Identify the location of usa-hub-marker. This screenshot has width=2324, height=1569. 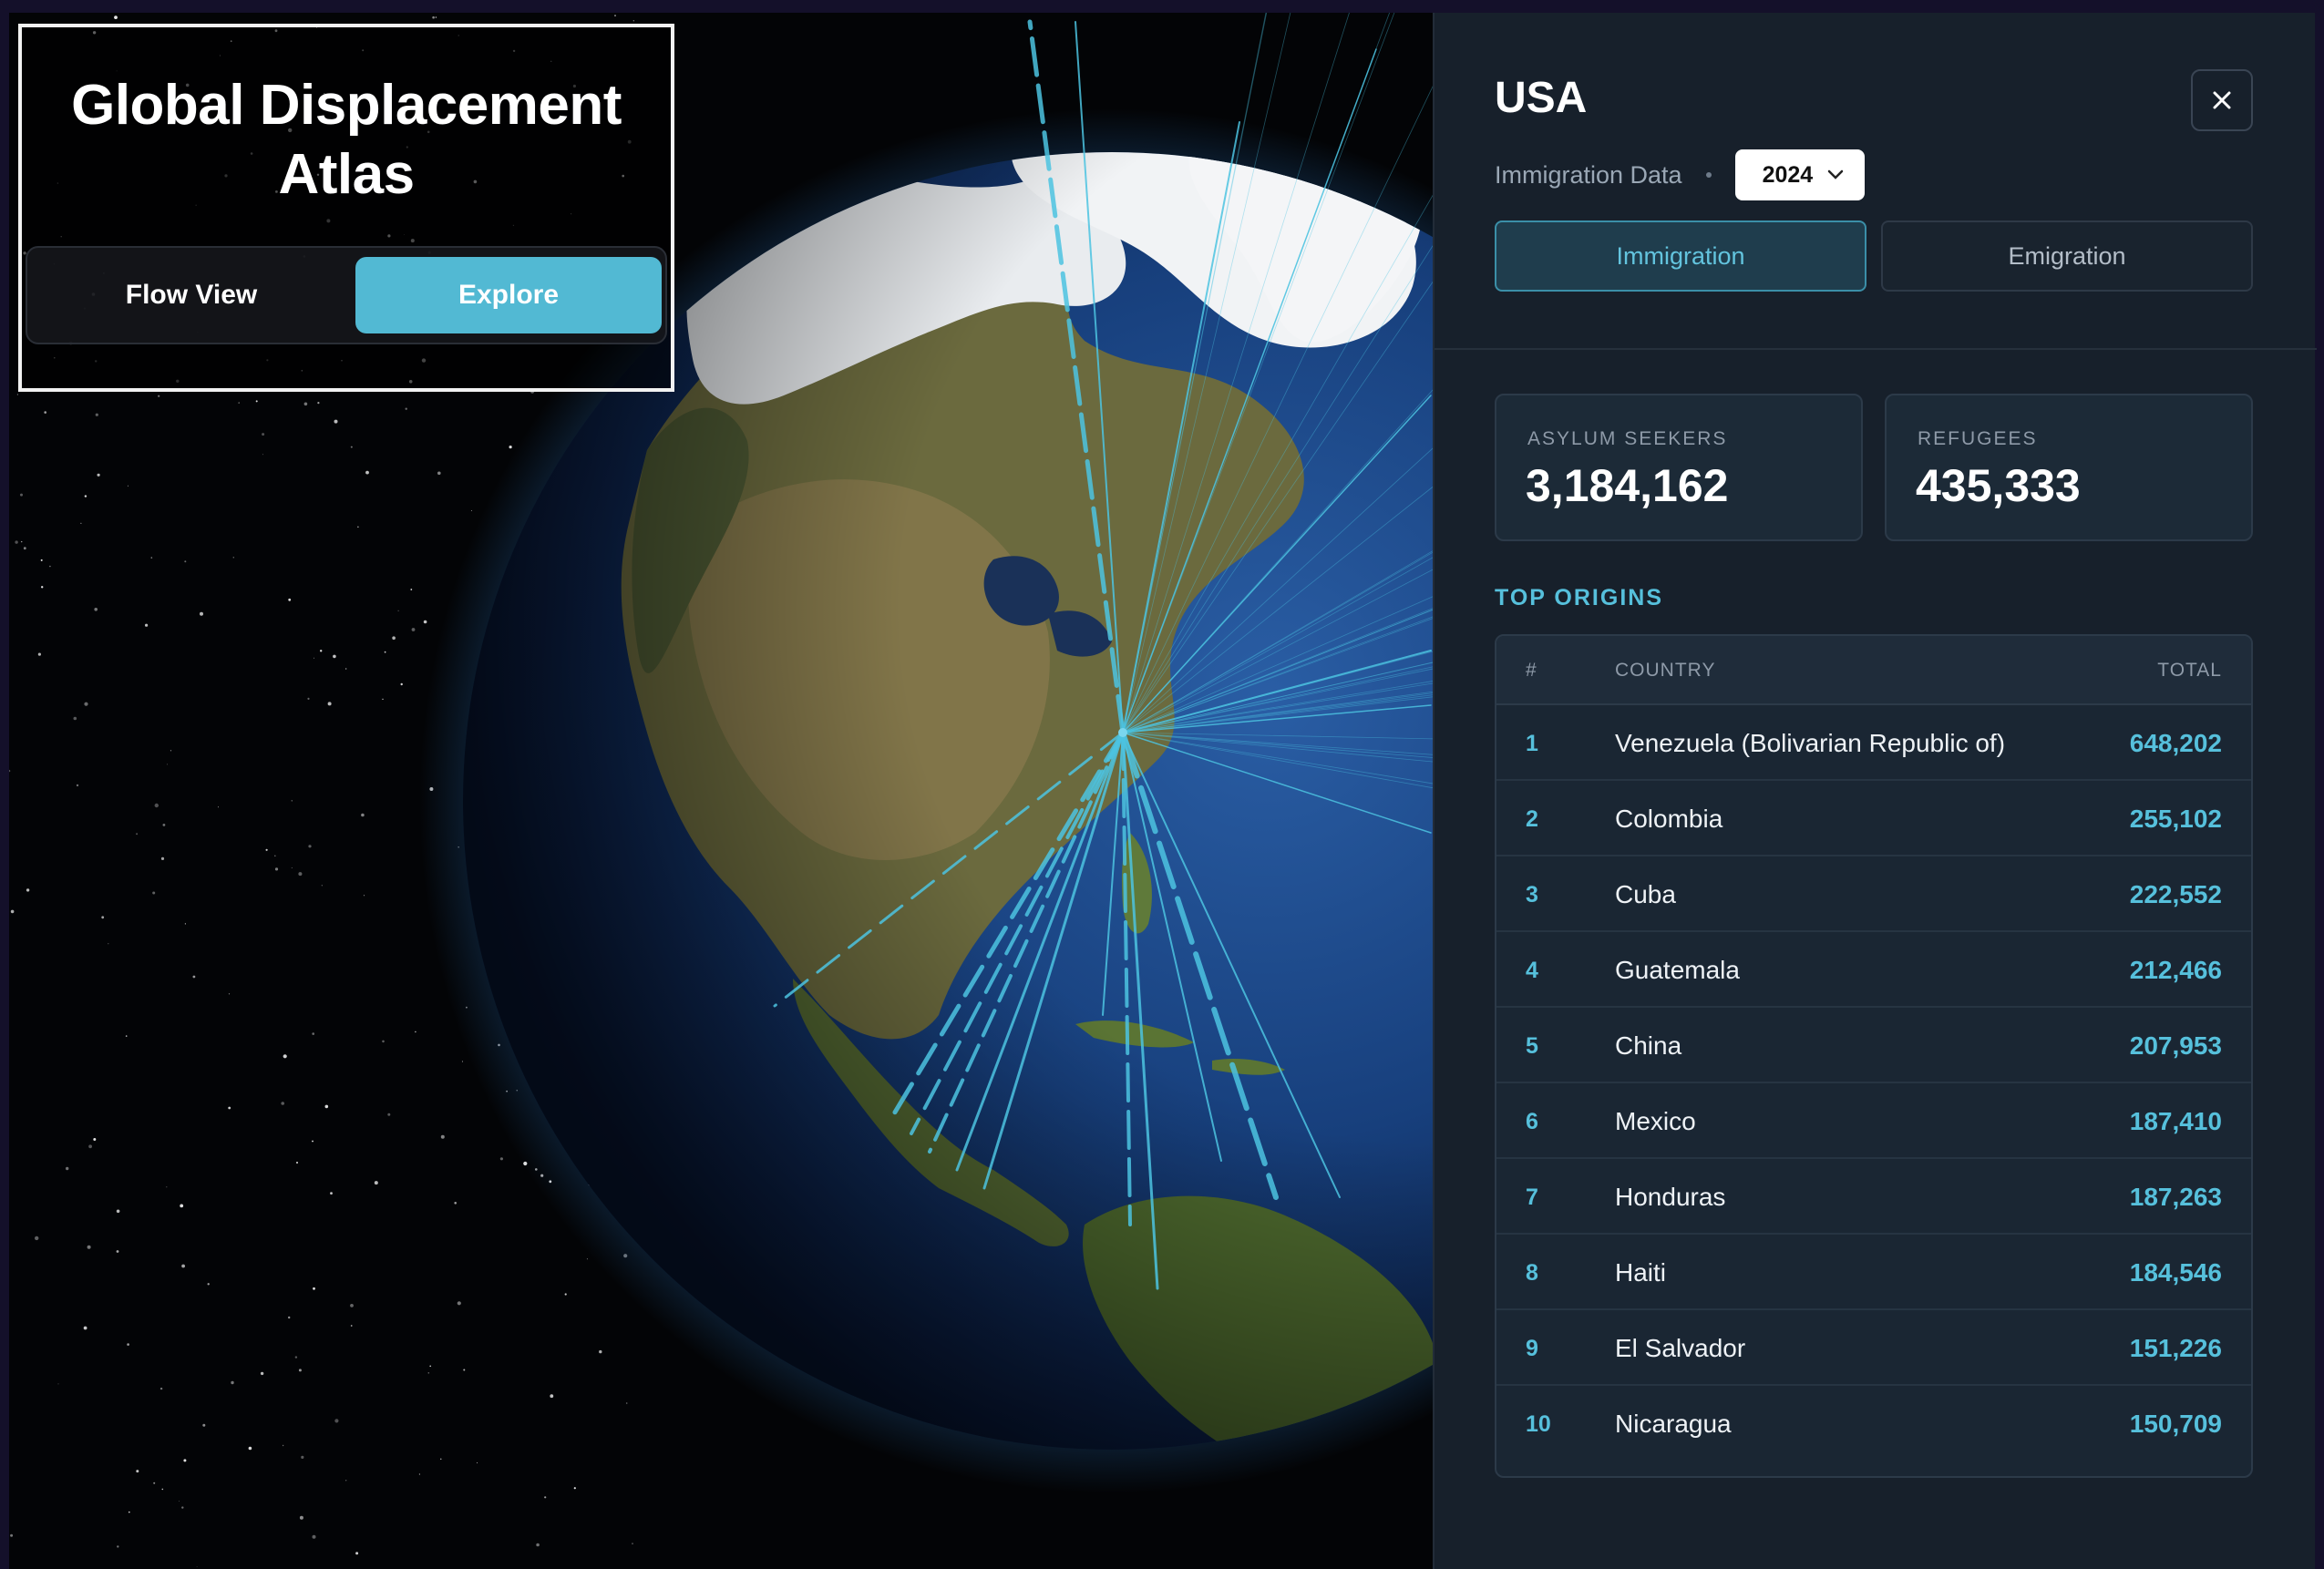
(1122, 732).